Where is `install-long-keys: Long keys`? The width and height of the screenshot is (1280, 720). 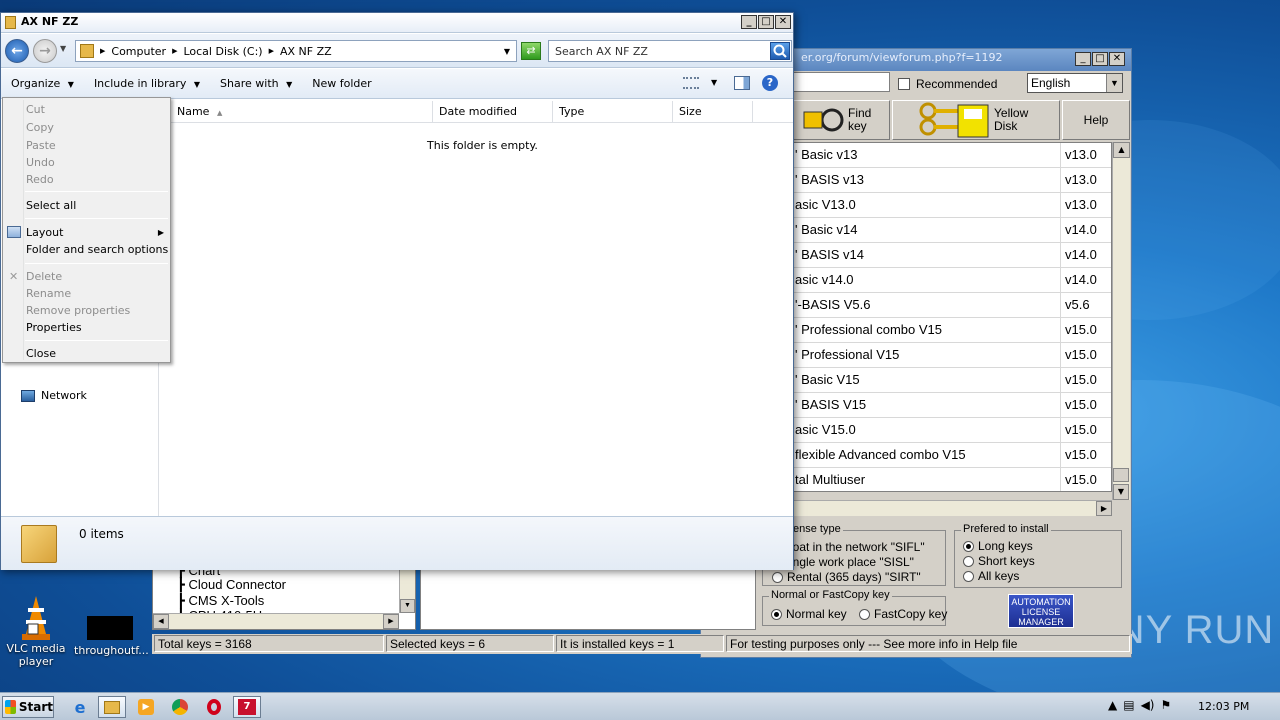 install-long-keys: Long keys is located at coordinates (998, 546).